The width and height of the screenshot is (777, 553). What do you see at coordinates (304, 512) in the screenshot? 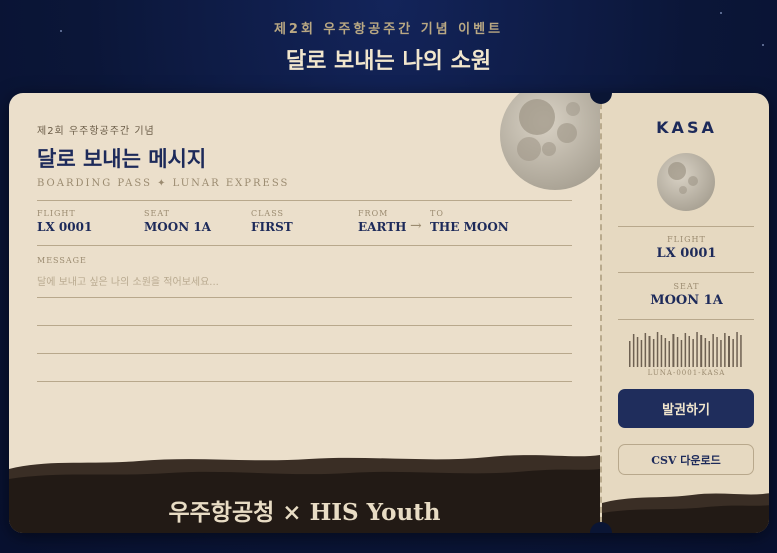
I see `footer-partners: 우주항공청 × HIS Youth` at bounding box center [304, 512].